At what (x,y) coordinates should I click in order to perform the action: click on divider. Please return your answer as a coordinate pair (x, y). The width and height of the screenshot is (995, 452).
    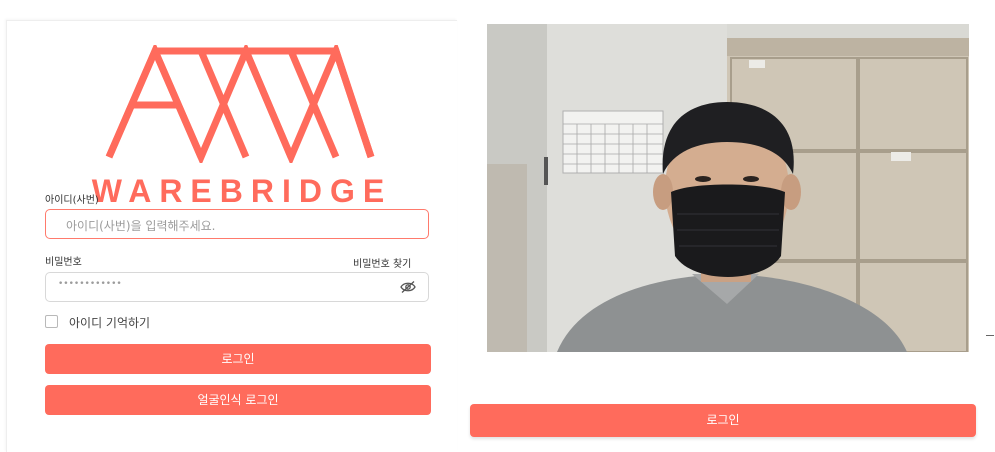
    Looking at the image, I should click on (990, 335).